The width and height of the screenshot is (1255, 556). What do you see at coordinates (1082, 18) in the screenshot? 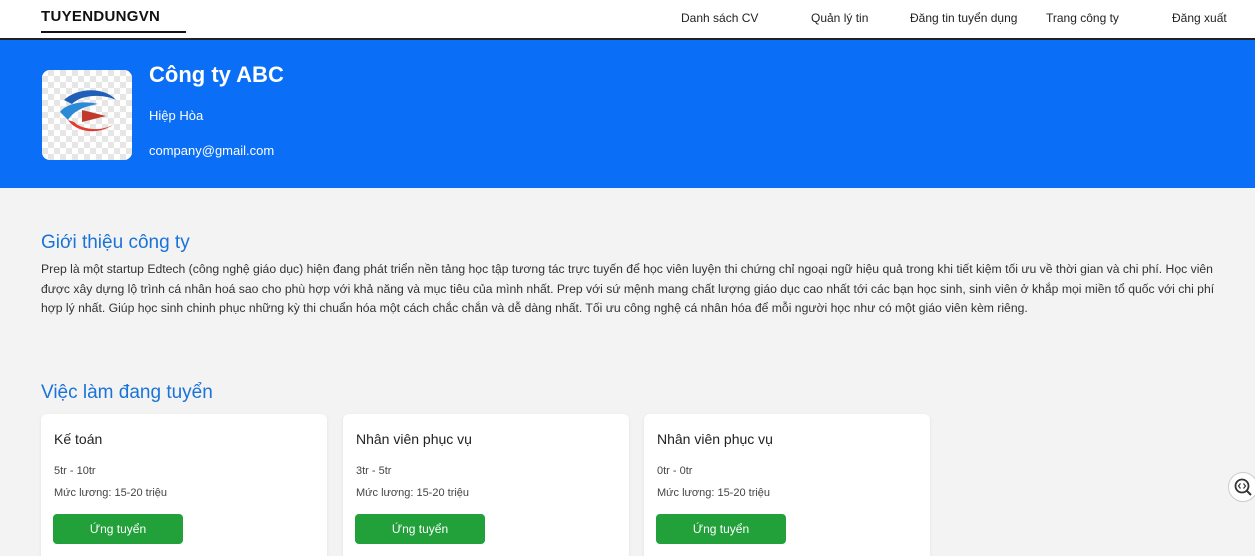
I see `nav-item-company-page: Trang công ty` at bounding box center [1082, 18].